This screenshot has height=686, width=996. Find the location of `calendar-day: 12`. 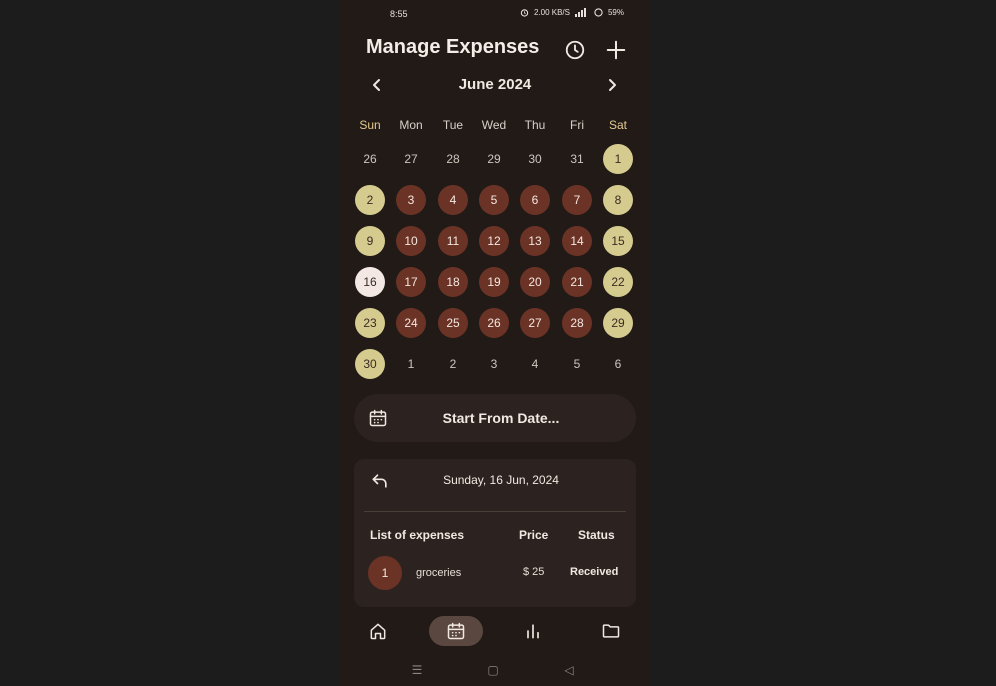

calendar-day: 12 is located at coordinates (494, 241).